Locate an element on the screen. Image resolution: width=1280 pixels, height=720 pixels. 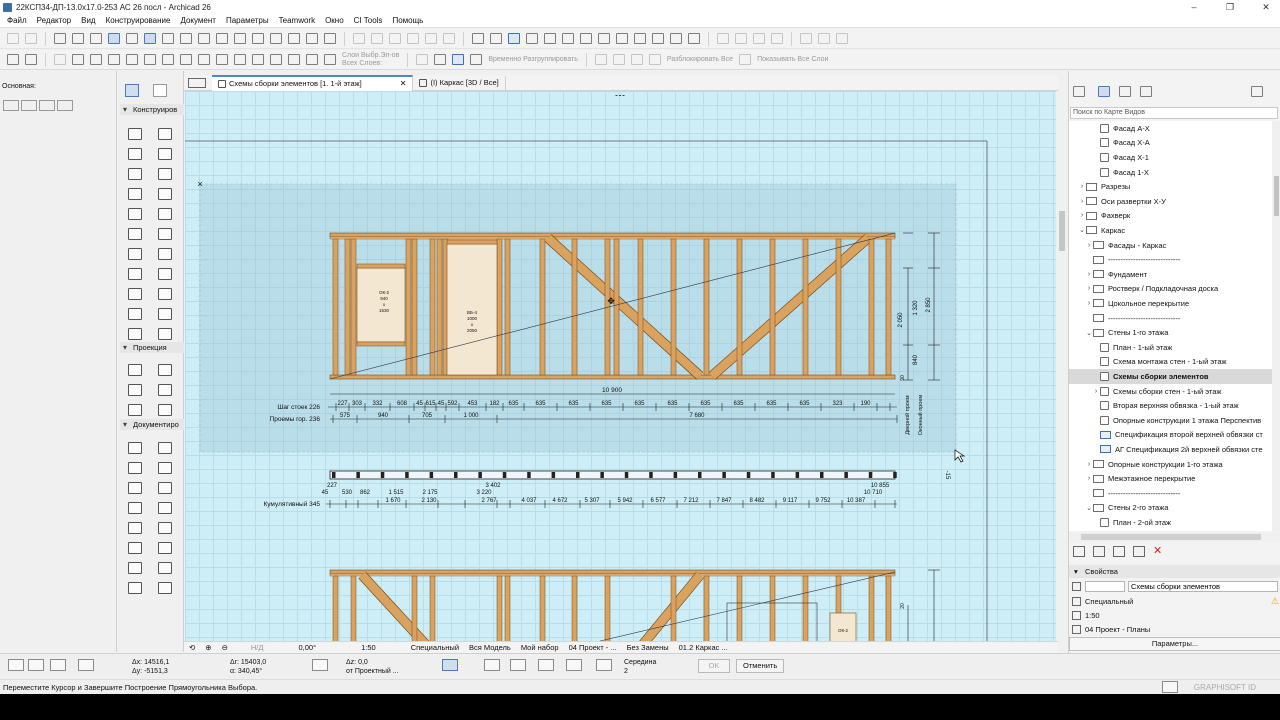
line-type-icon is located at coordinates (320, 665).